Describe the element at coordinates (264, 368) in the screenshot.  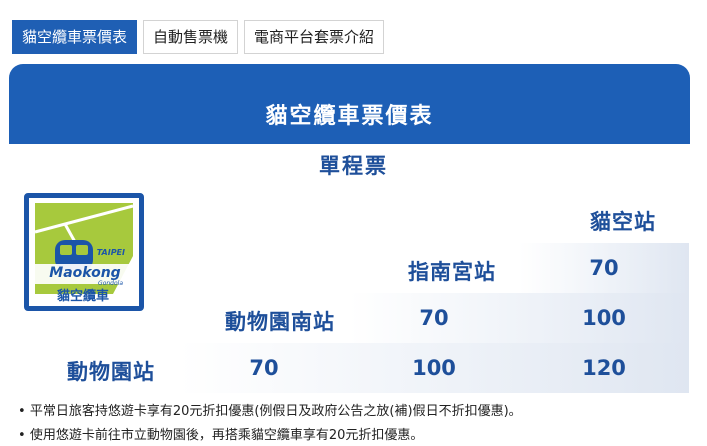
I see `fare-zoo-zoo-south: 70` at that location.